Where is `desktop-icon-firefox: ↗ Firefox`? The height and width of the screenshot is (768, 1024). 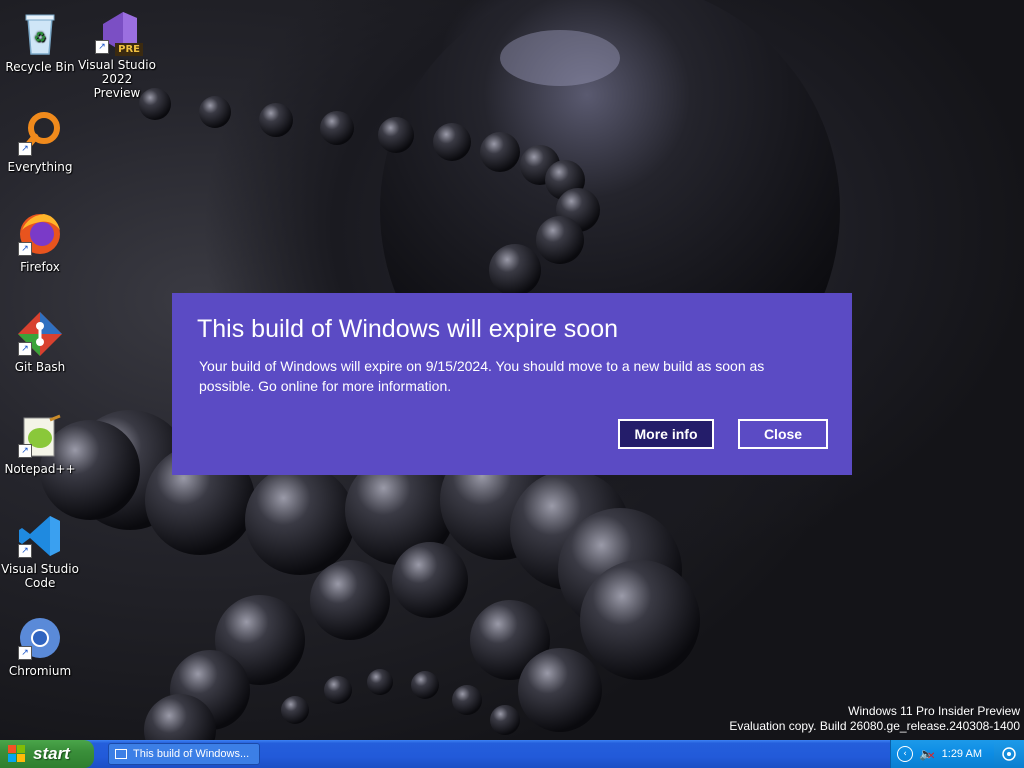 desktop-icon-firefox: ↗ Firefox is located at coordinates (40, 242).